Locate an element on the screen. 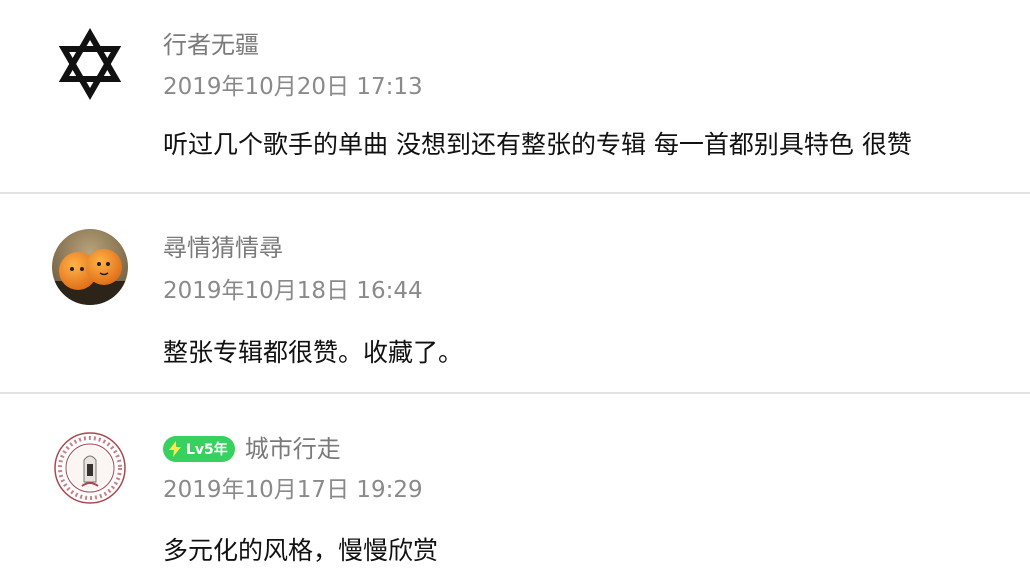 Image resolution: width=1030 pixels, height=586 pixels. username-row: 尋情猜情尋 is located at coordinates (223, 248).